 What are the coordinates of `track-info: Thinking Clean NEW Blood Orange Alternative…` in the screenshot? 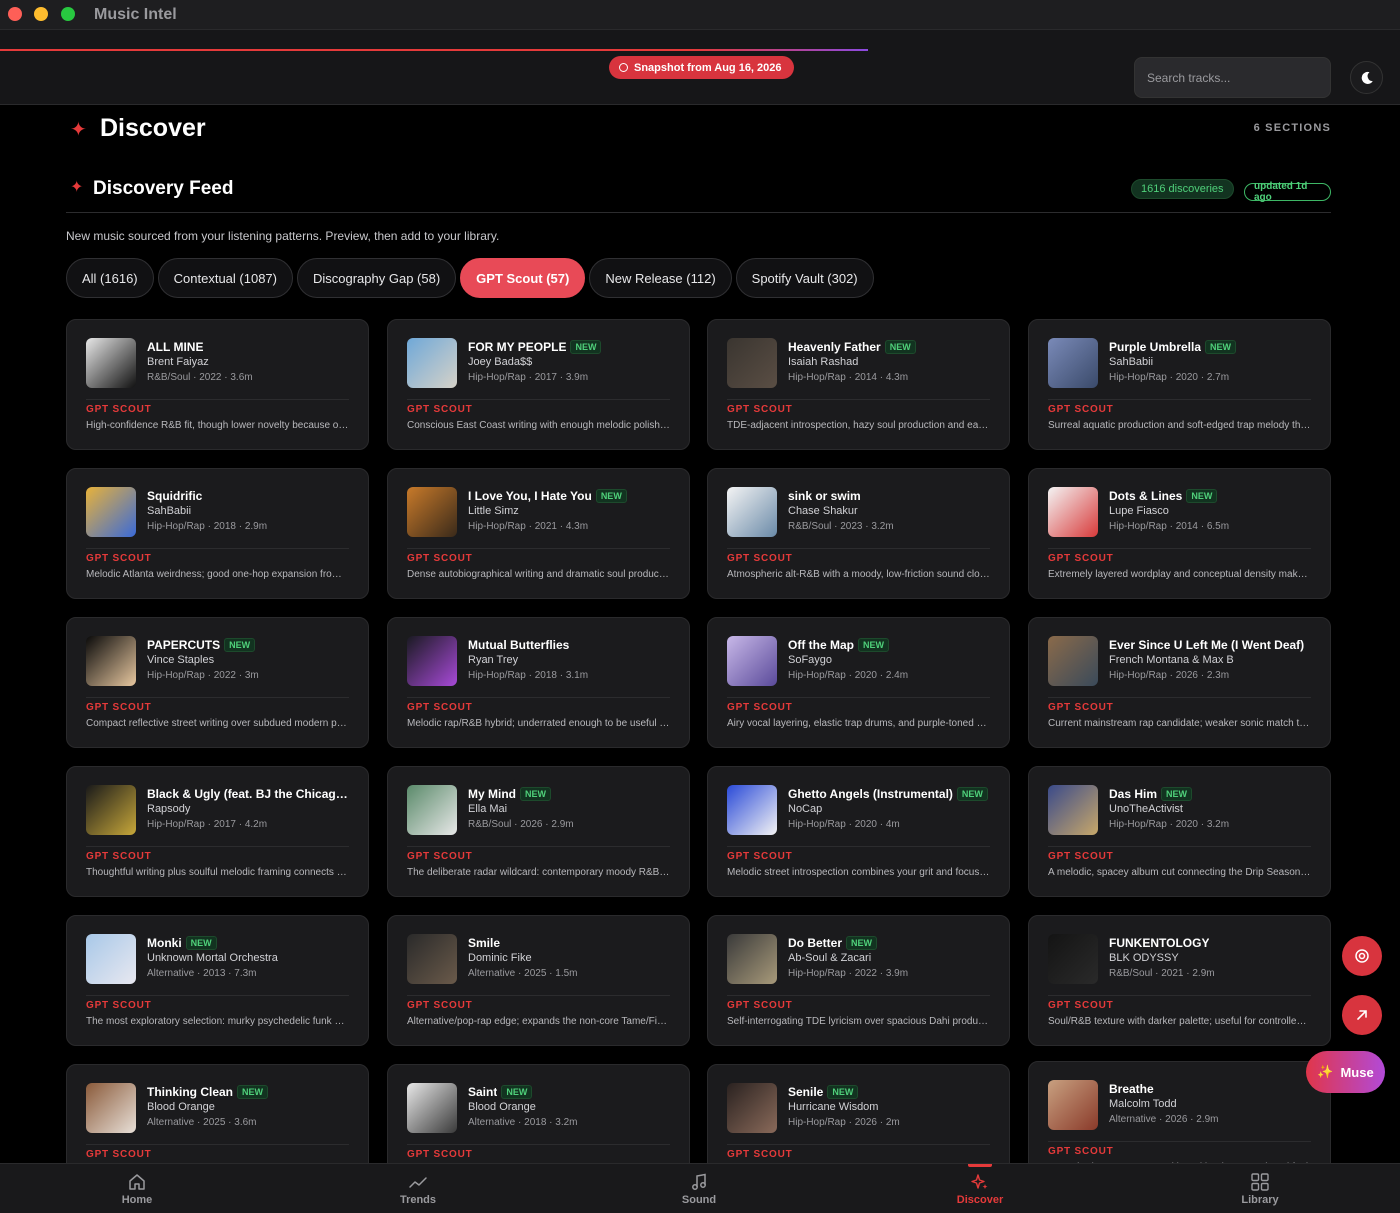 It's located at (250, 1106).